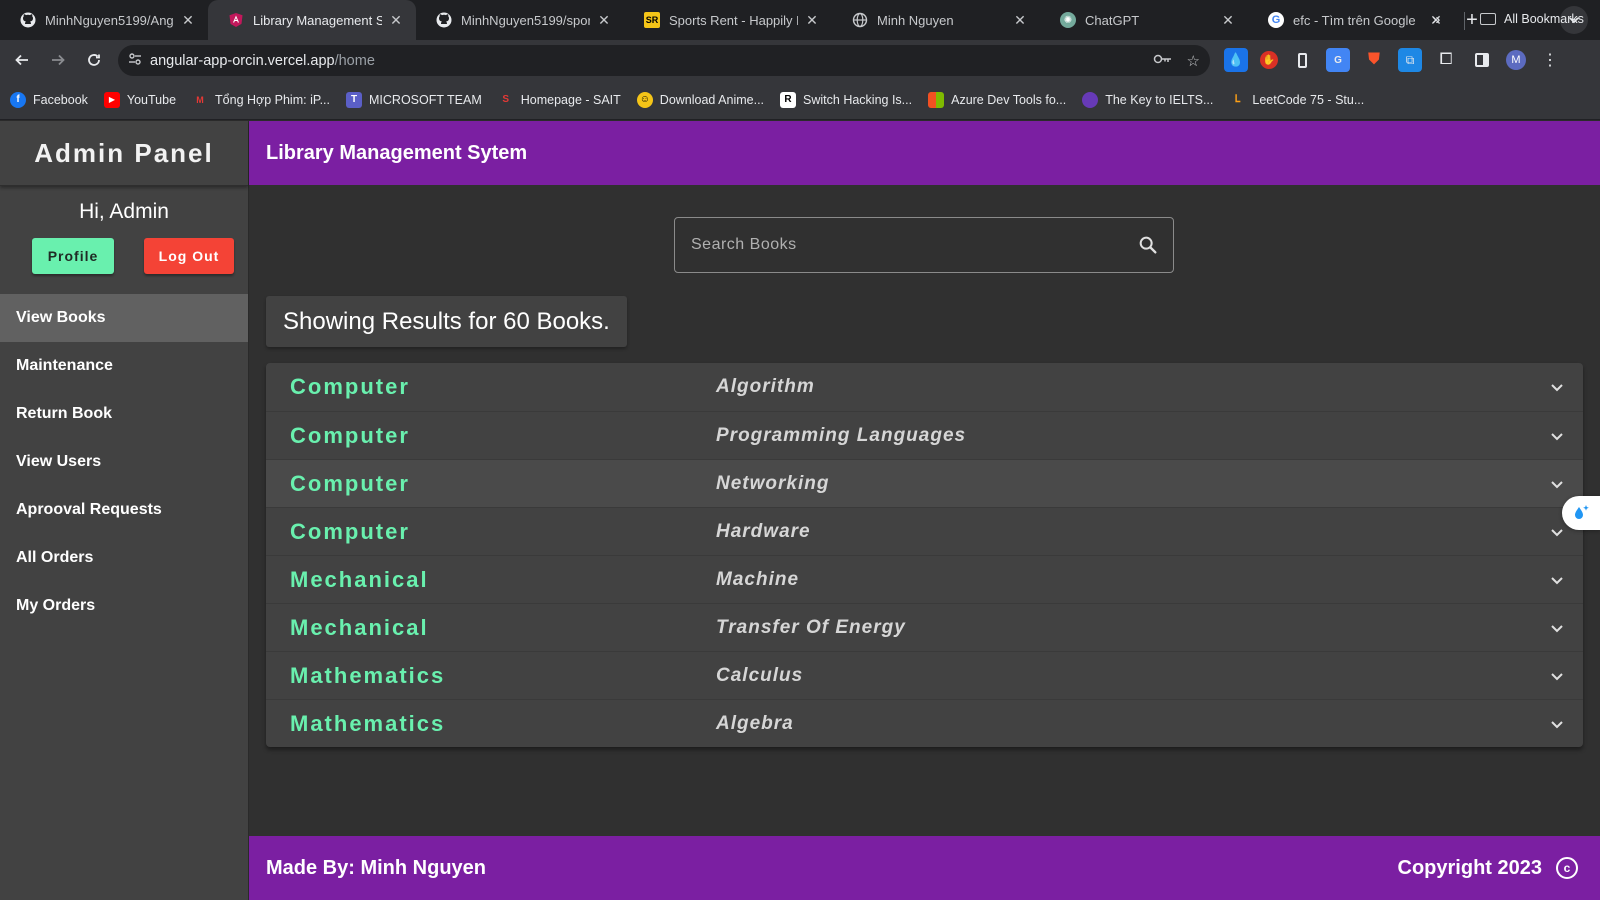 Image resolution: width=1600 pixels, height=900 pixels. Describe the element at coordinates (73, 256) in the screenshot. I see `profile-button: Profile` at that location.